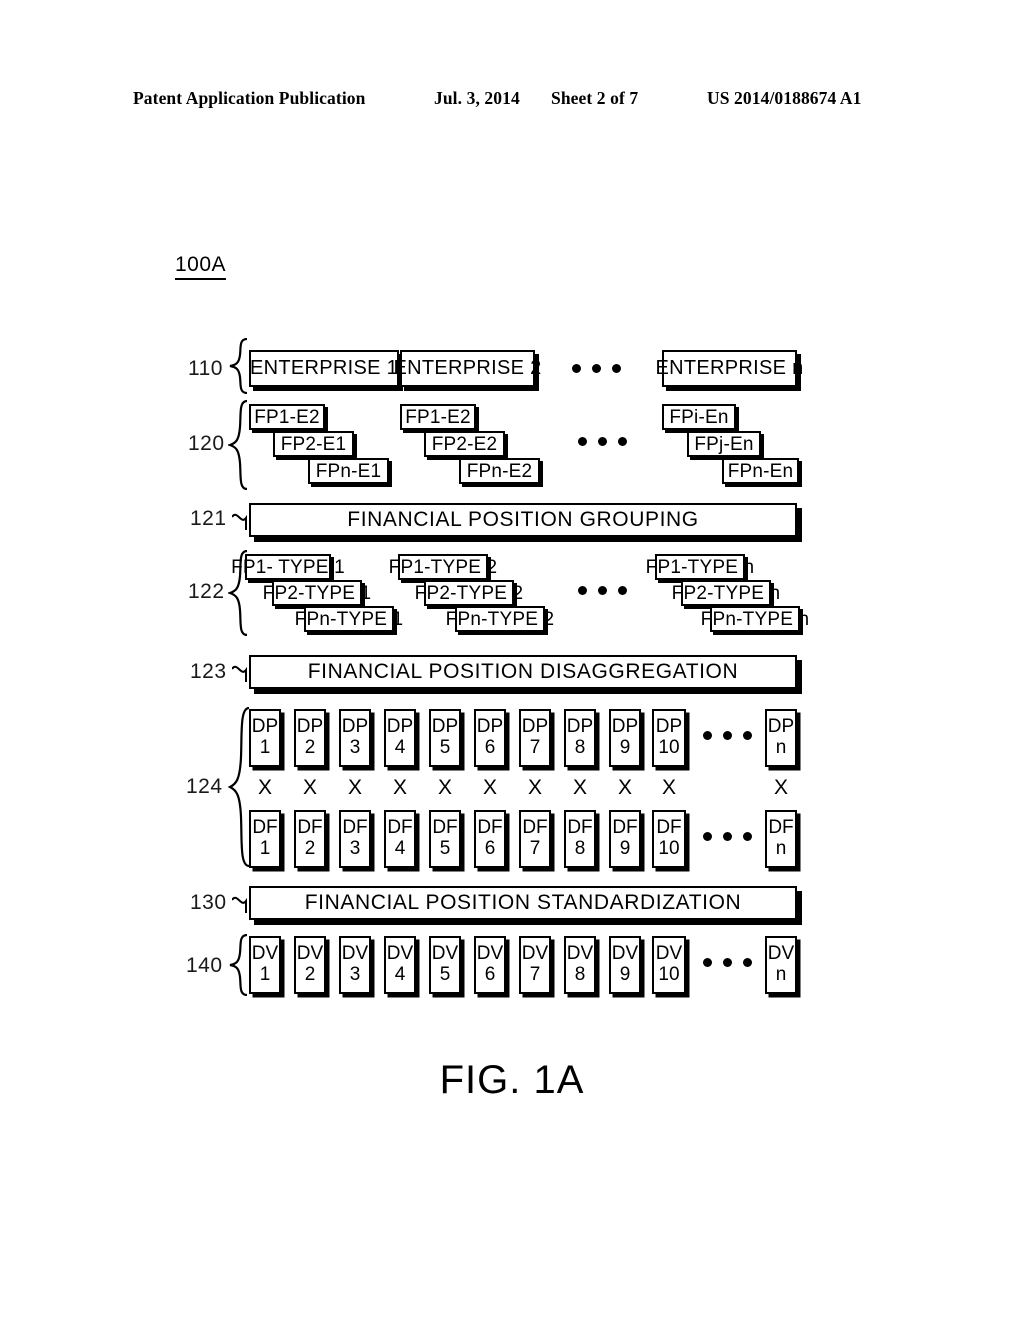 Image resolution: width=1024 pixels, height=1320 pixels. I want to click on dv-cell-4: DV 4, so click(400, 965).